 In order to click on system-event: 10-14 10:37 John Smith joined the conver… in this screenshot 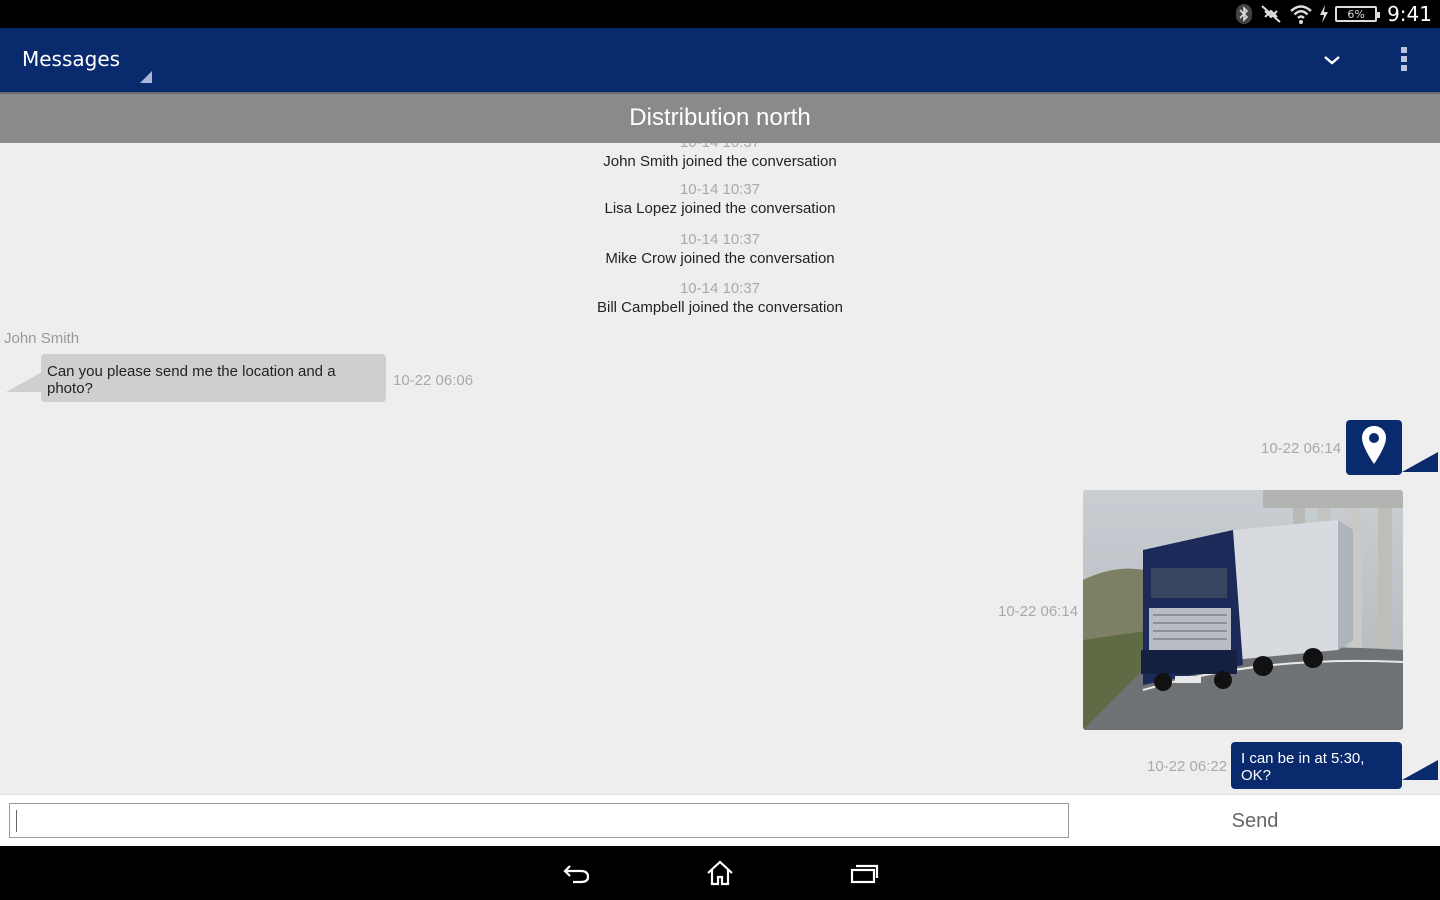, I will do `click(720, 157)`.